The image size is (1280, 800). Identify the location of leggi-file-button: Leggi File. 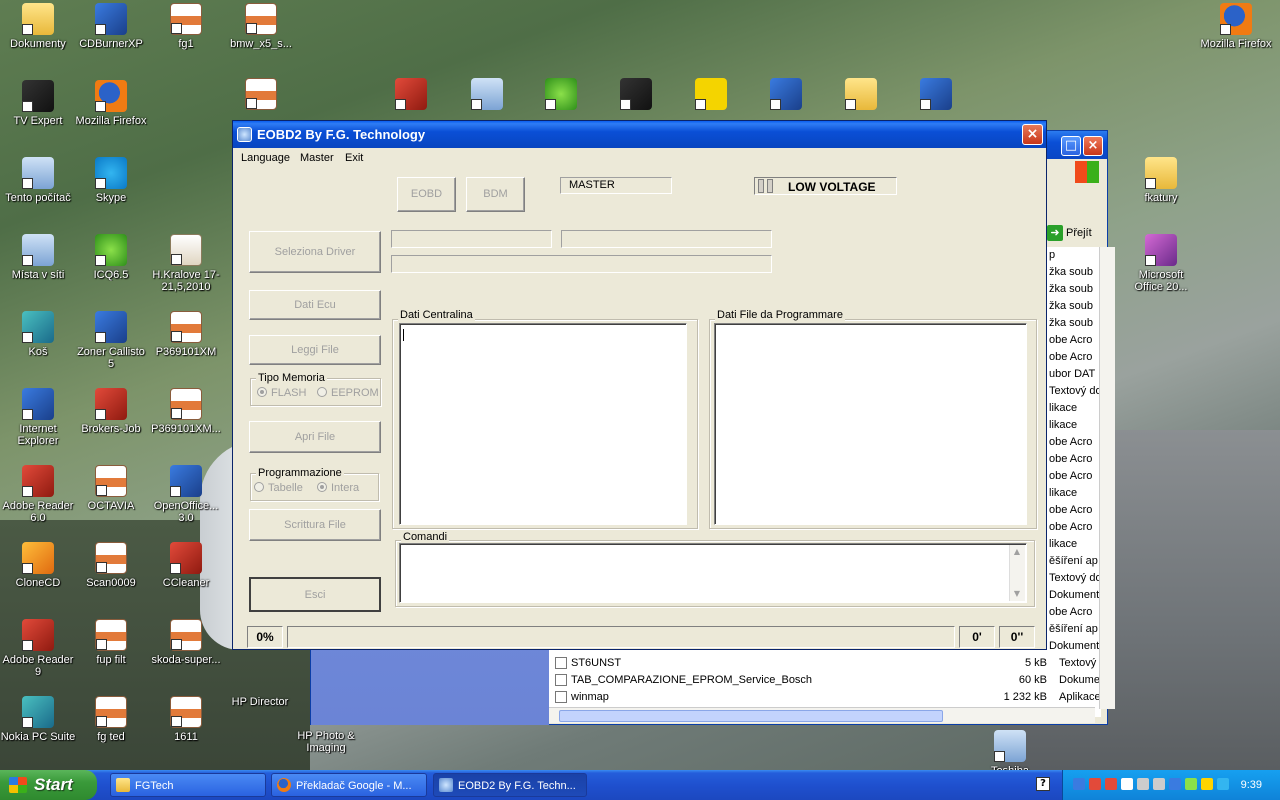
(315, 350).